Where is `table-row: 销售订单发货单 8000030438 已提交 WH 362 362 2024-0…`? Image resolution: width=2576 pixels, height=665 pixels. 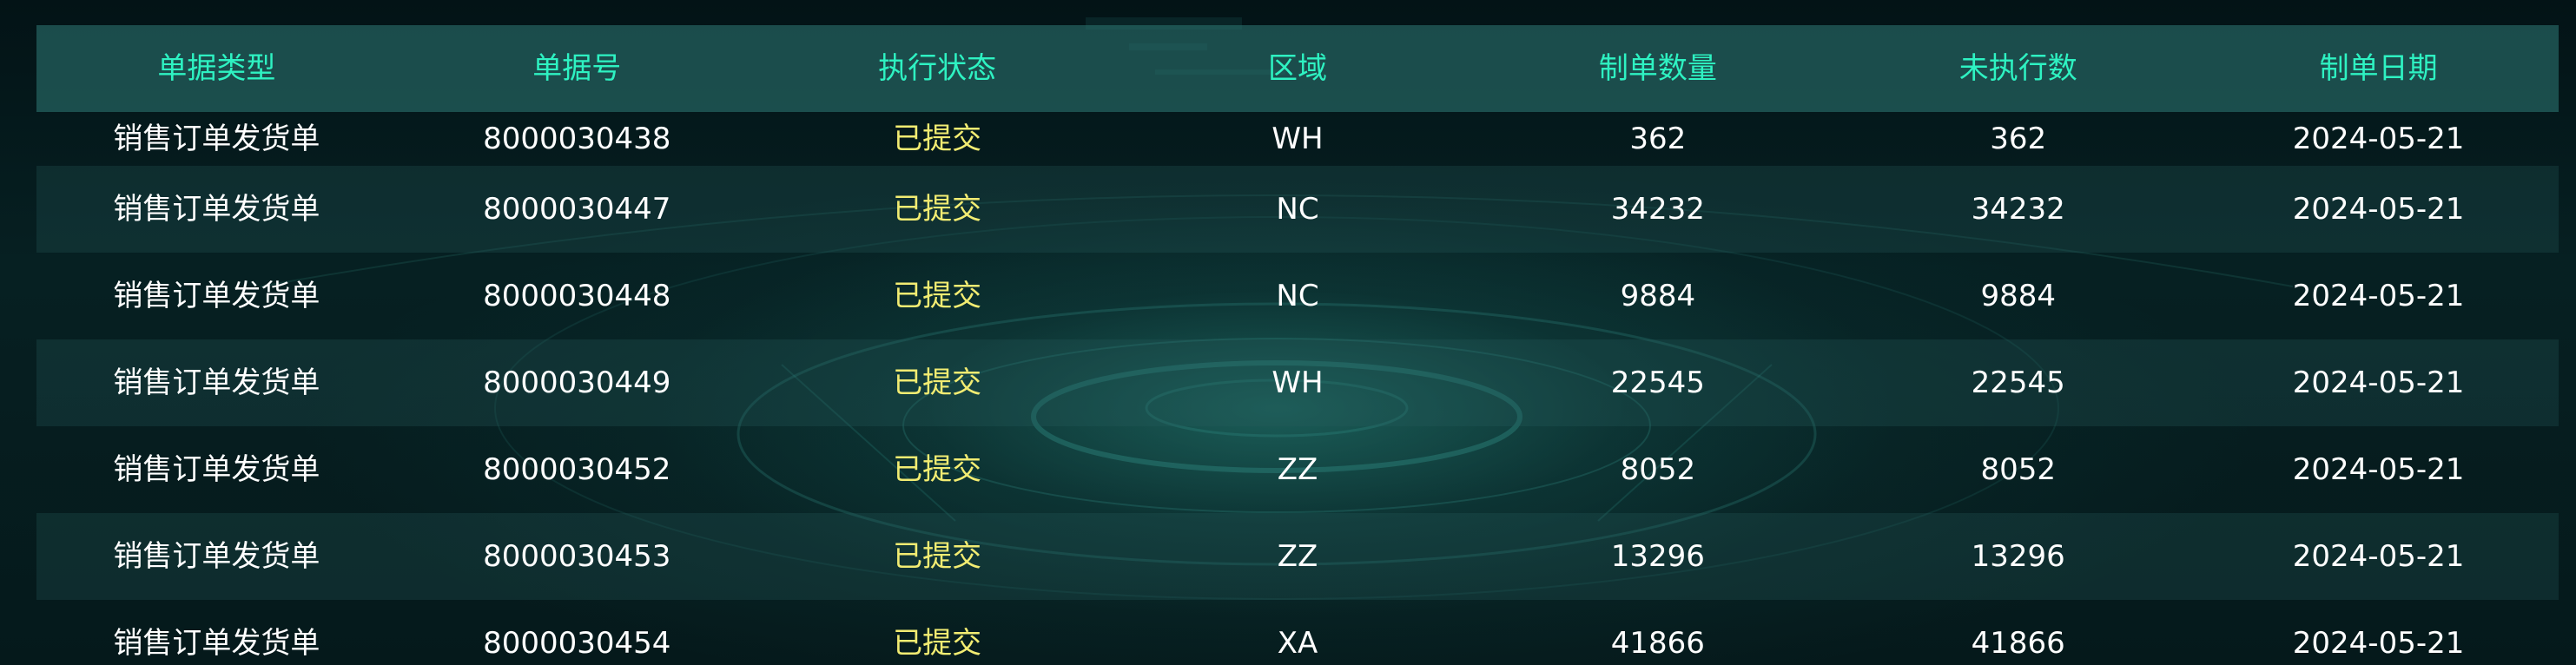
table-row: 销售订单发货单 8000030438 已提交 WH 362 362 2024-0… is located at coordinates (1298, 139).